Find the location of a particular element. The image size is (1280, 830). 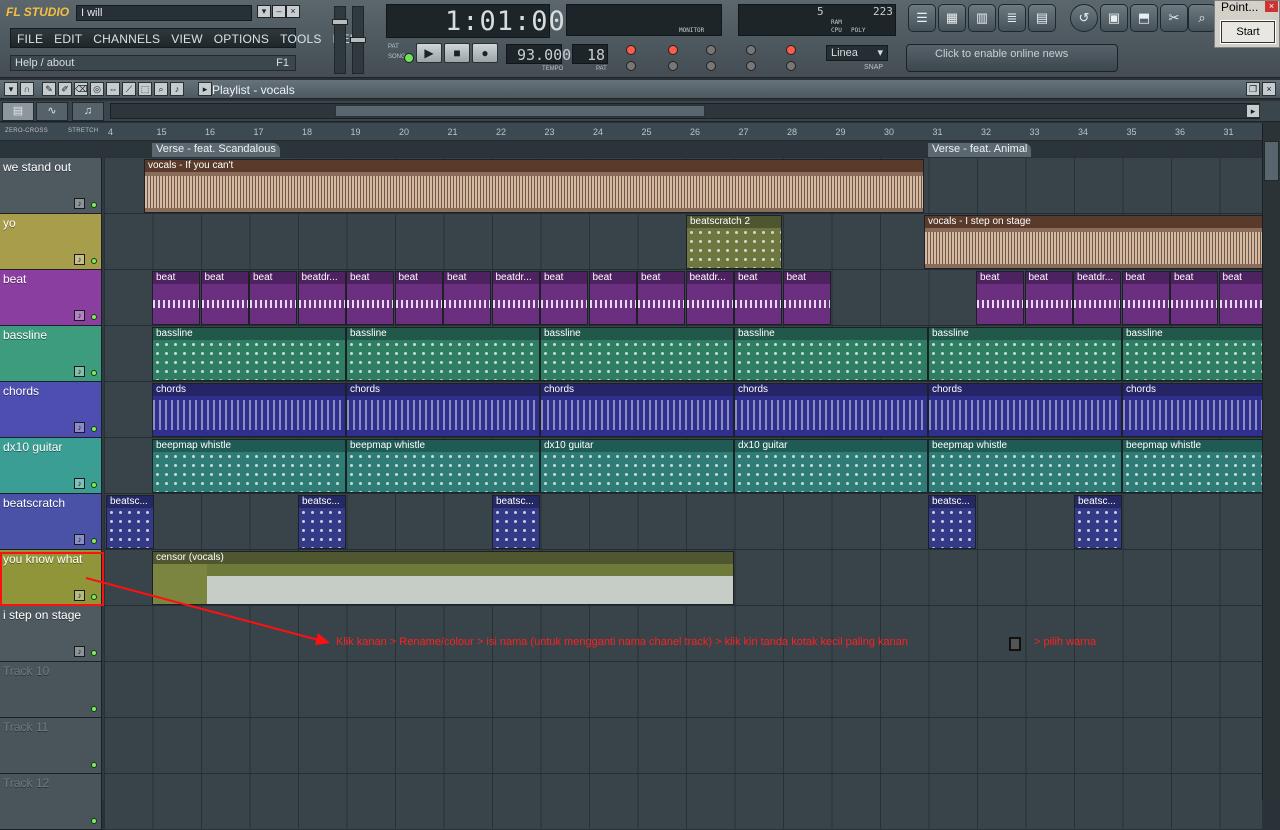

slip-icon: ⇔ is located at coordinates (113, 89).